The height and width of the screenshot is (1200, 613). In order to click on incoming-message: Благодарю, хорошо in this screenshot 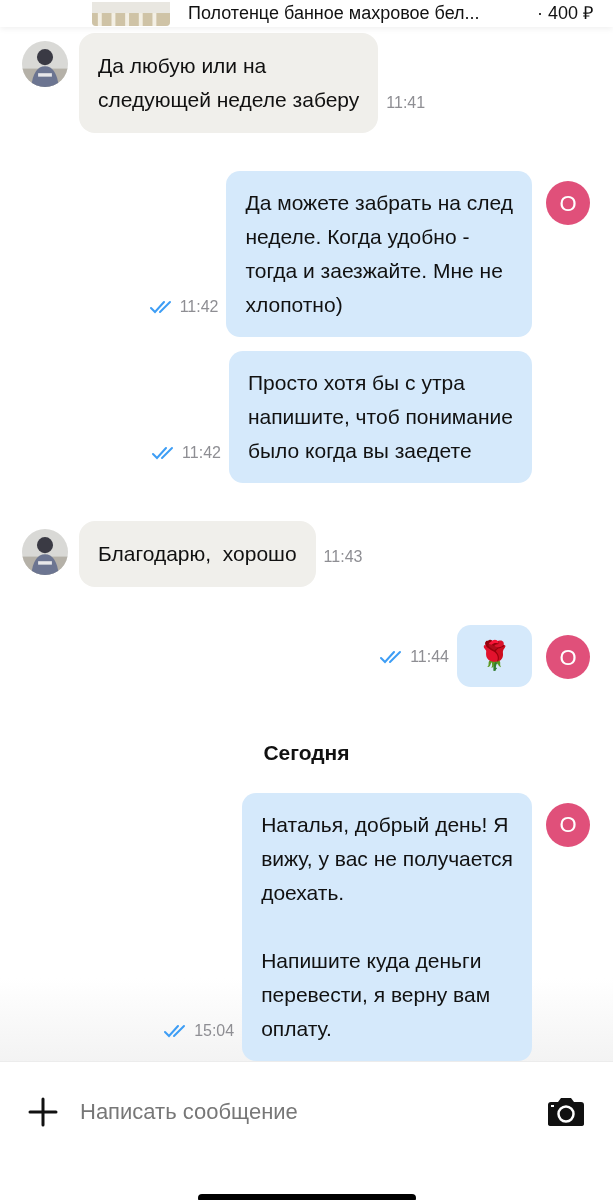, I will do `click(197, 554)`.